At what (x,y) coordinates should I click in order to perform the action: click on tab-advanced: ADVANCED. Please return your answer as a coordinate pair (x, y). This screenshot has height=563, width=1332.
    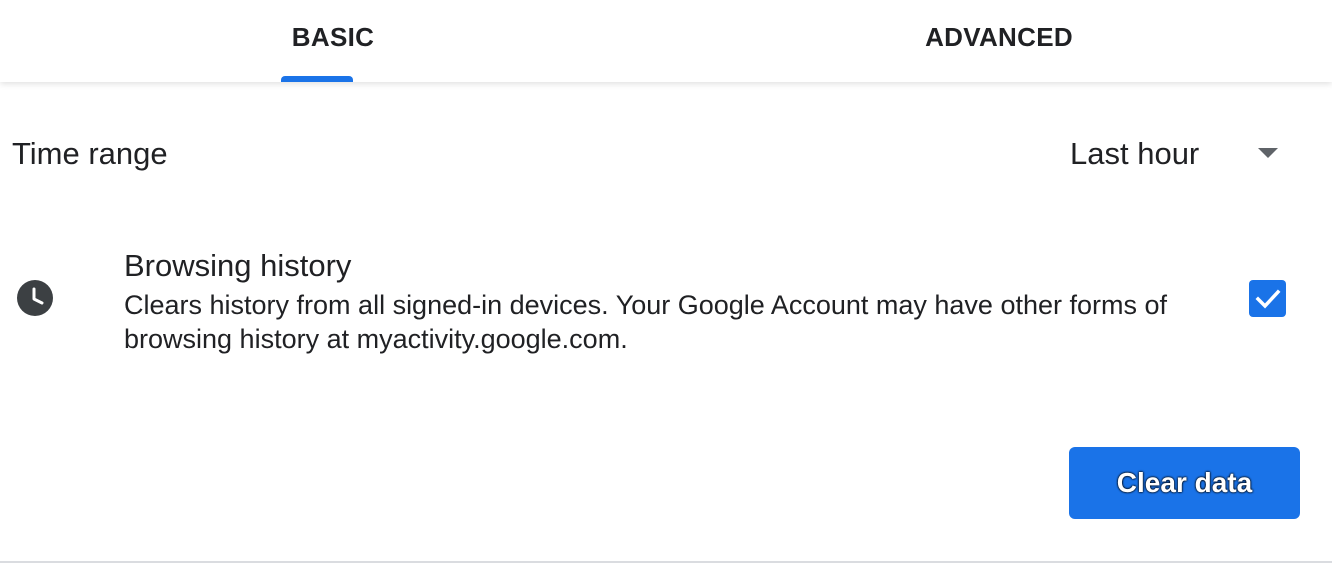
    Looking at the image, I should click on (999, 41).